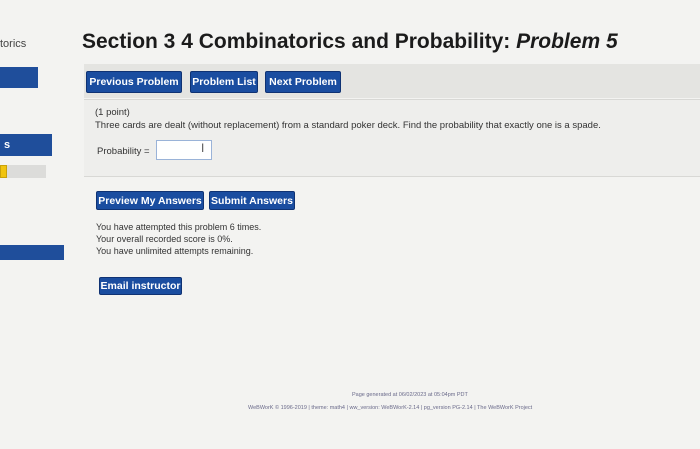 The width and height of the screenshot is (700, 449). I want to click on sidebar: torics s, so click(32, 224).